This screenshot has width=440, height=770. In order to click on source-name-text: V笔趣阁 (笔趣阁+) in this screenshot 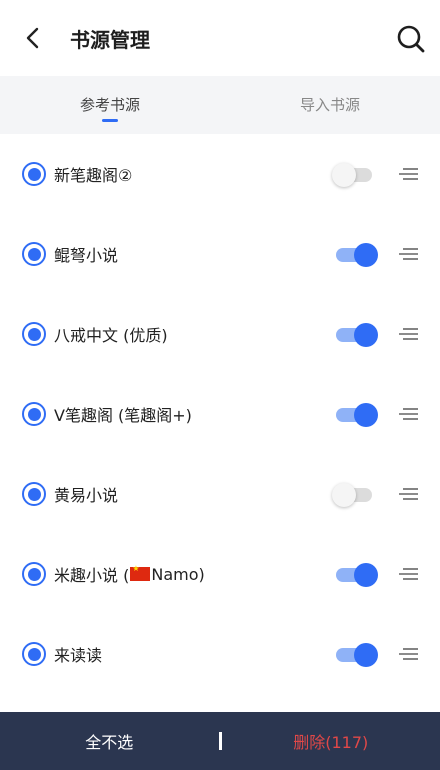, I will do `click(123, 415)`.